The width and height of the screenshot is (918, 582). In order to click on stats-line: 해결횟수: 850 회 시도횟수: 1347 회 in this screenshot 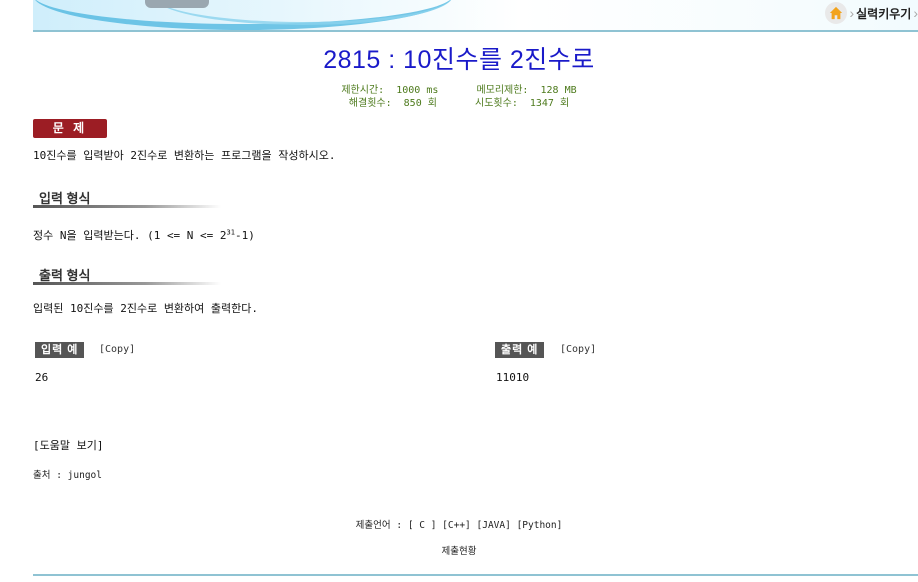, I will do `click(459, 101)`.